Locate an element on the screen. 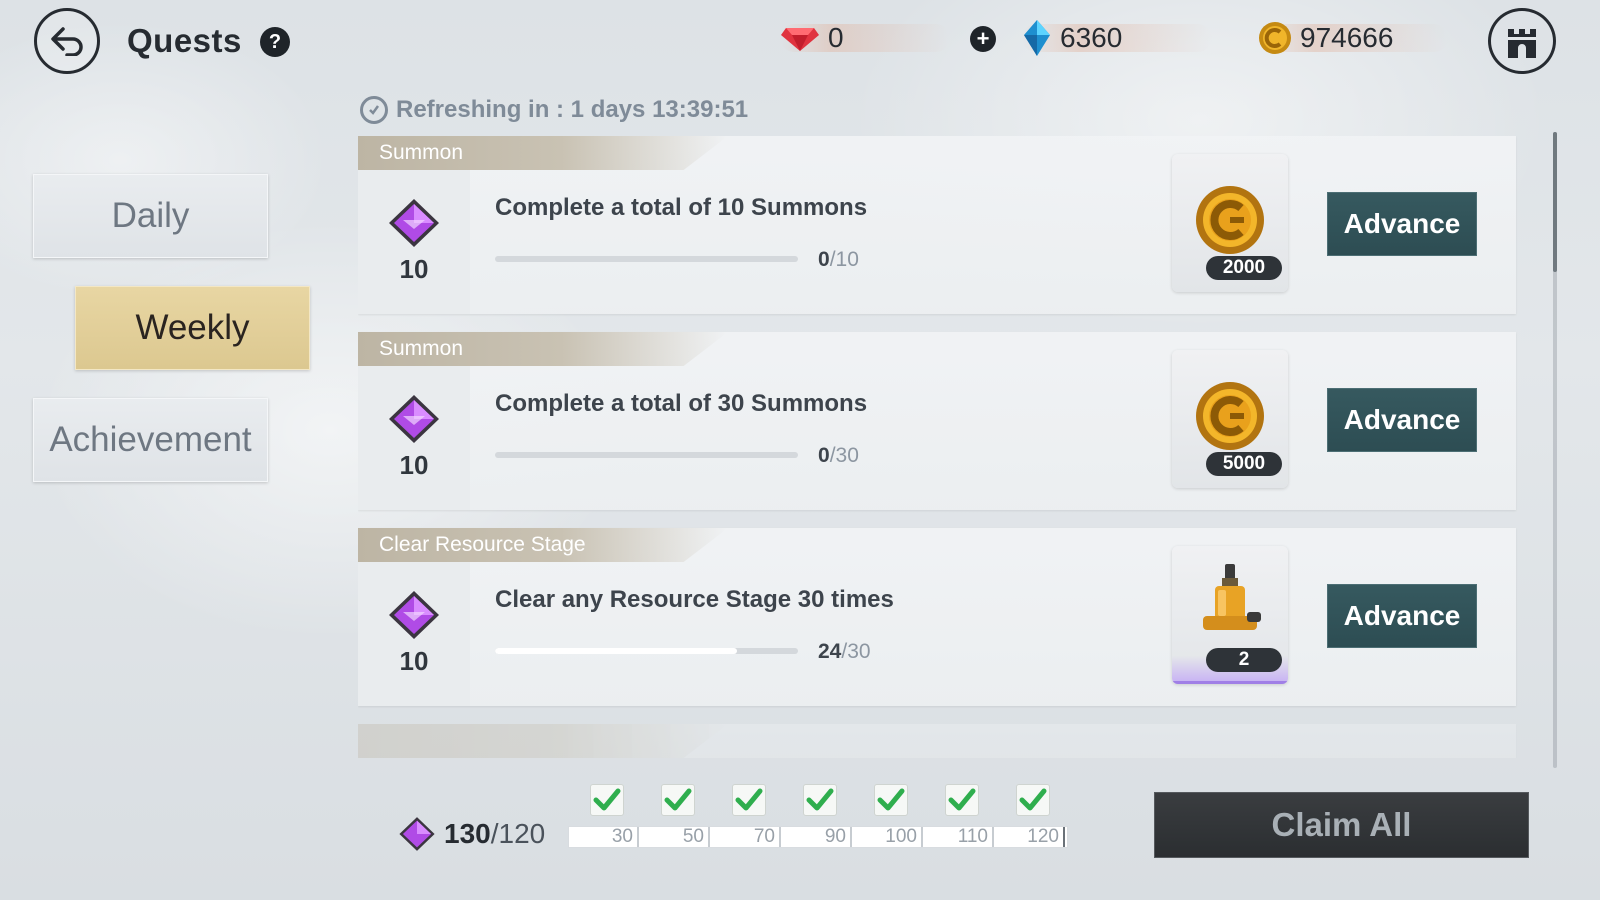  milestone: 50 is located at coordinates (674, 816).